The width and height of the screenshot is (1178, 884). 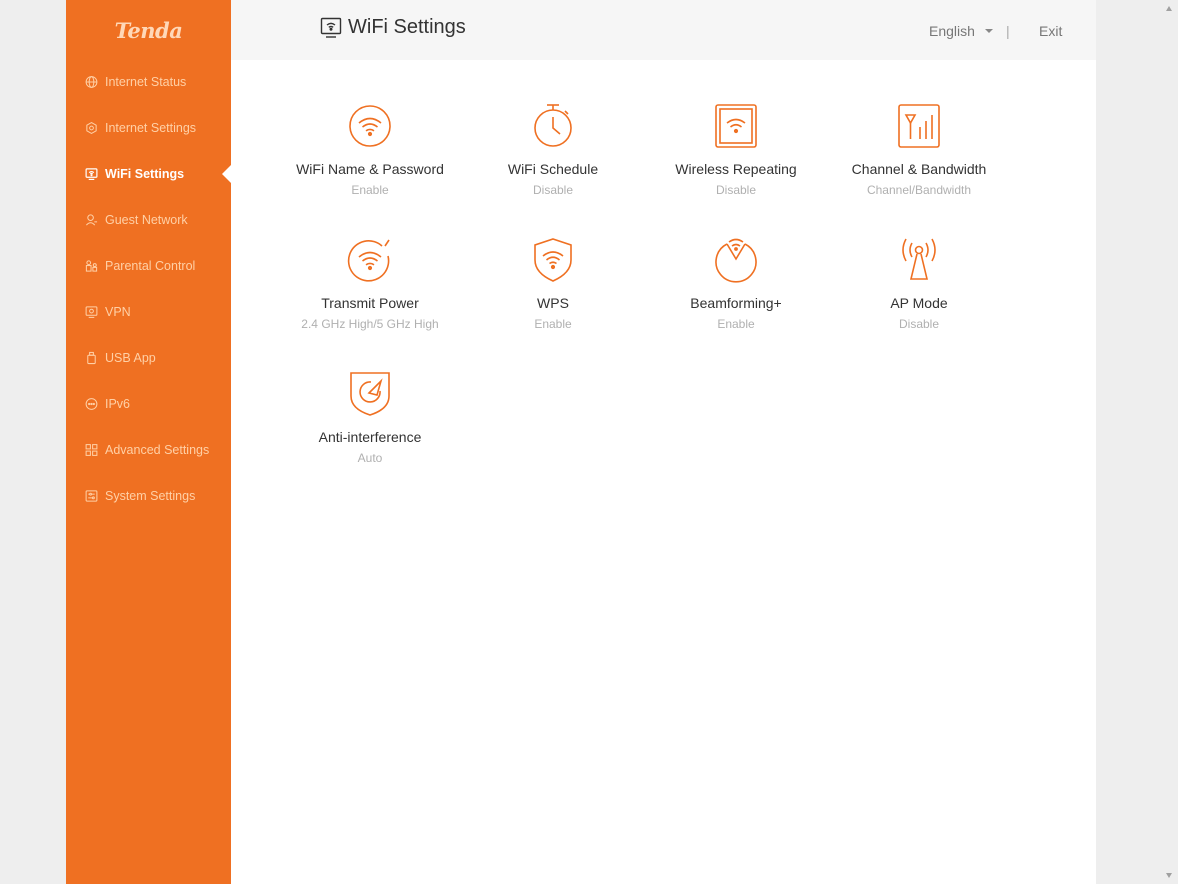 I want to click on sidebar-item-internet-status: Internet Status, so click(x=148, y=82).